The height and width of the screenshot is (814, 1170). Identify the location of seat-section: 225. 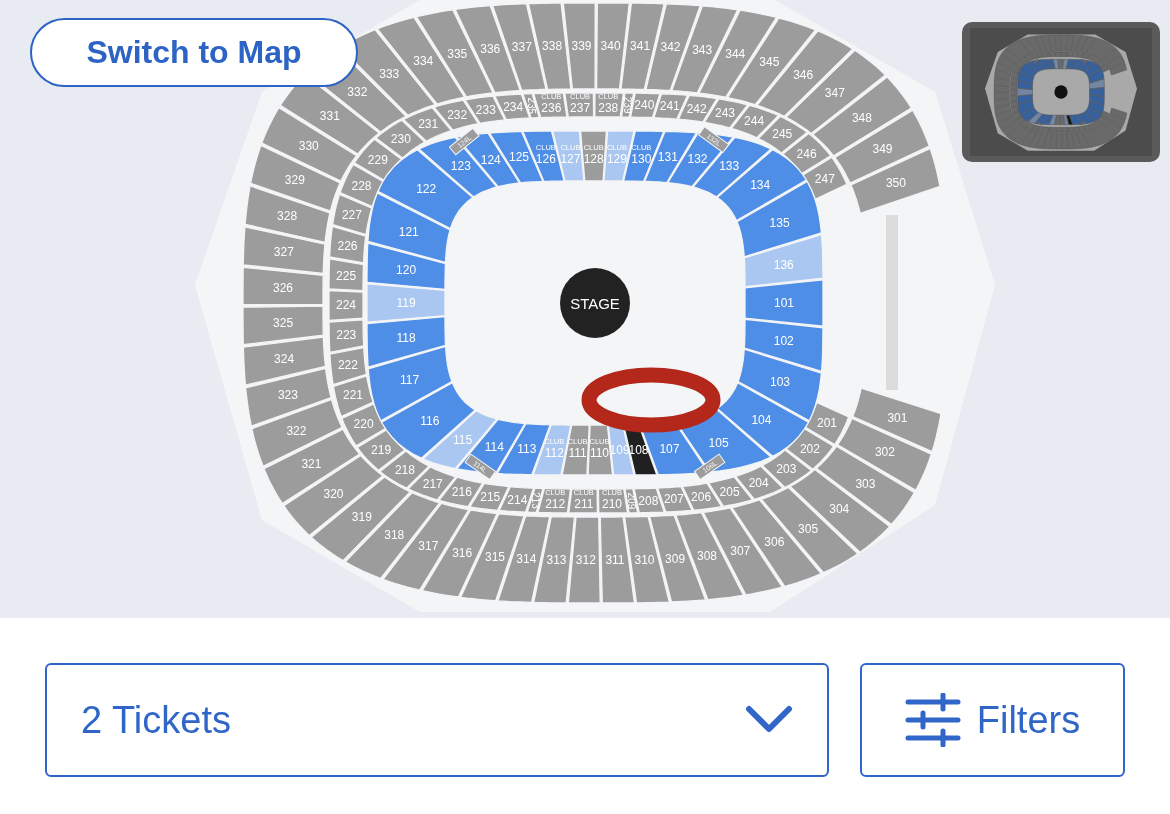
(346, 275).